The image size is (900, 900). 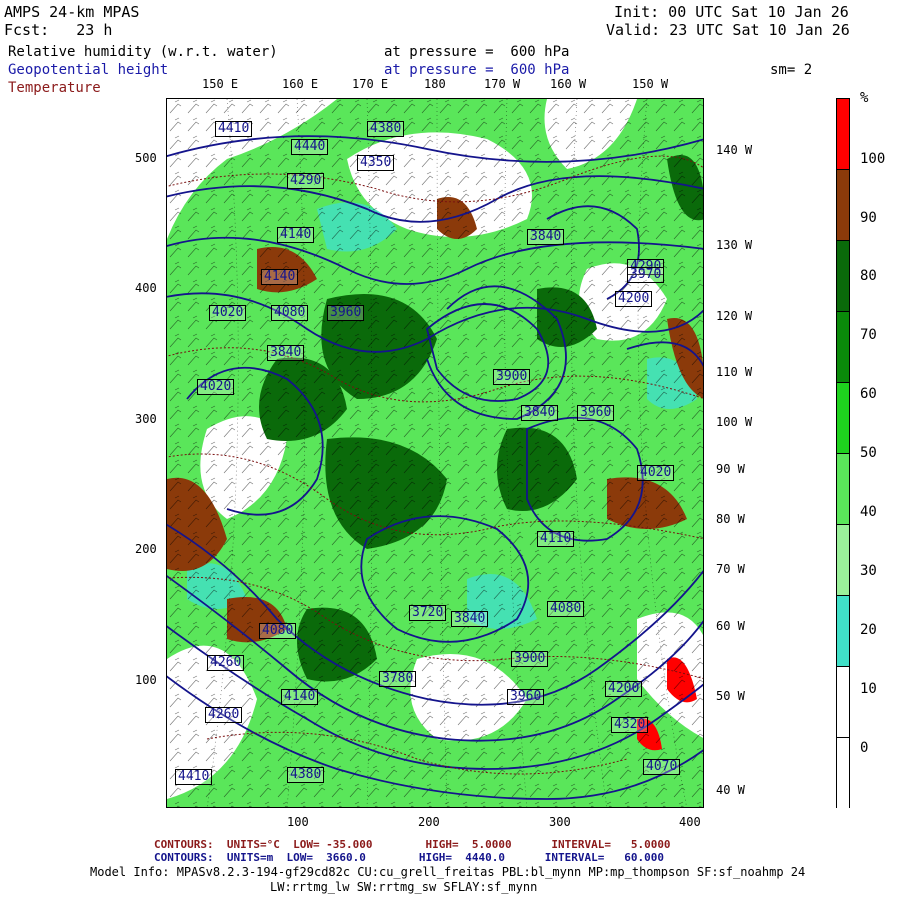 I want to click on top-lon-label: 160 E, so click(x=300, y=84).